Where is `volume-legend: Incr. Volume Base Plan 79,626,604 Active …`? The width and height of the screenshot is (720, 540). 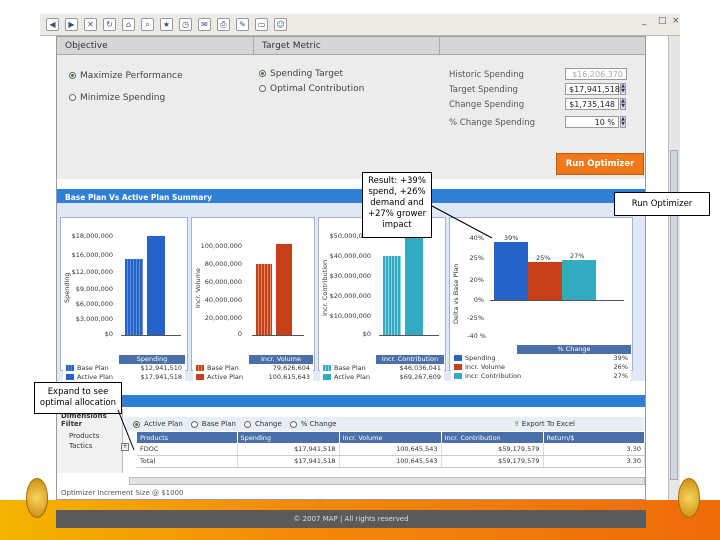 volume-legend: Incr. Volume Base Plan 79,626,604 Active … is located at coordinates (253, 368).